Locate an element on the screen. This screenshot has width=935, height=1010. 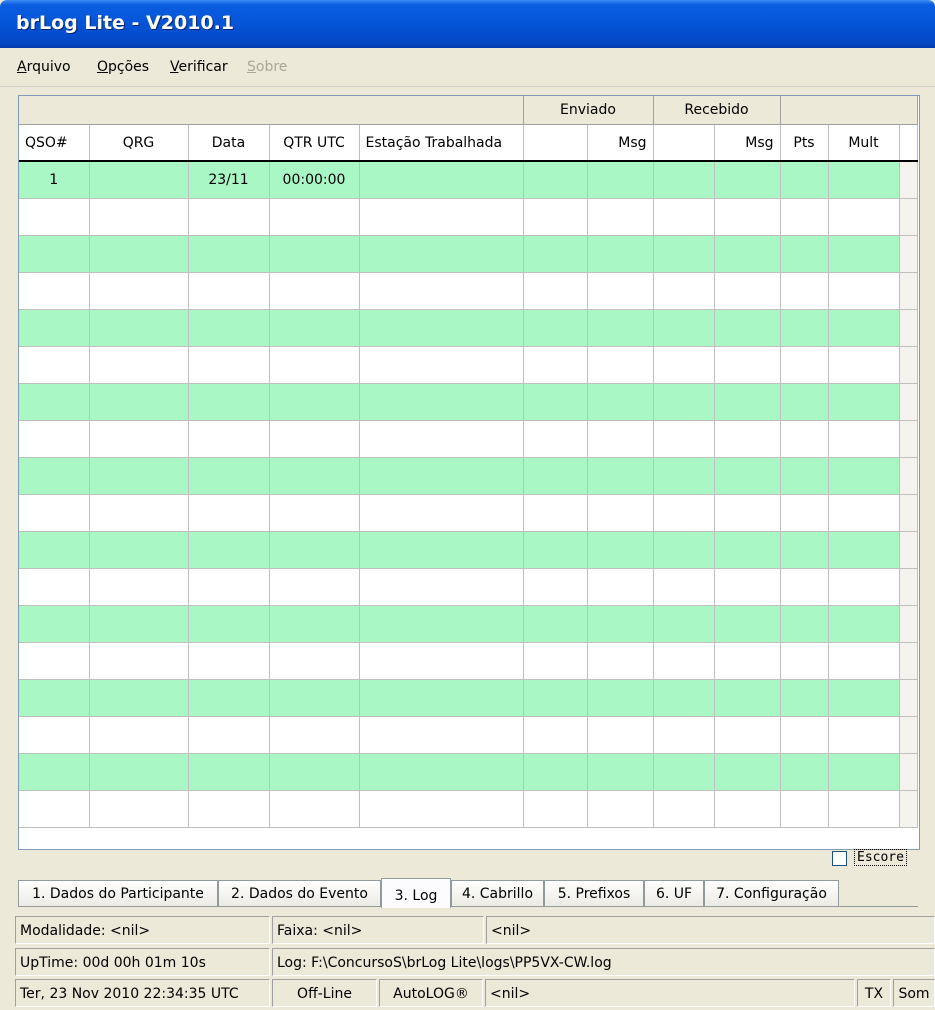
table-cell: 23/11 is located at coordinates (229, 180).